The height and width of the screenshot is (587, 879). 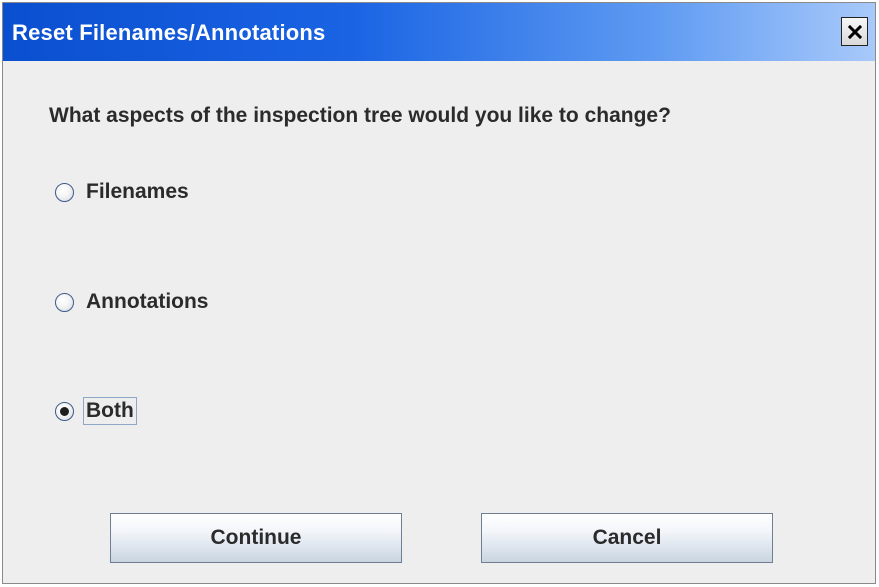 What do you see at coordinates (137, 192) in the screenshot?
I see `radio-filenames-label: Filenames` at bounding box center [137, 192].